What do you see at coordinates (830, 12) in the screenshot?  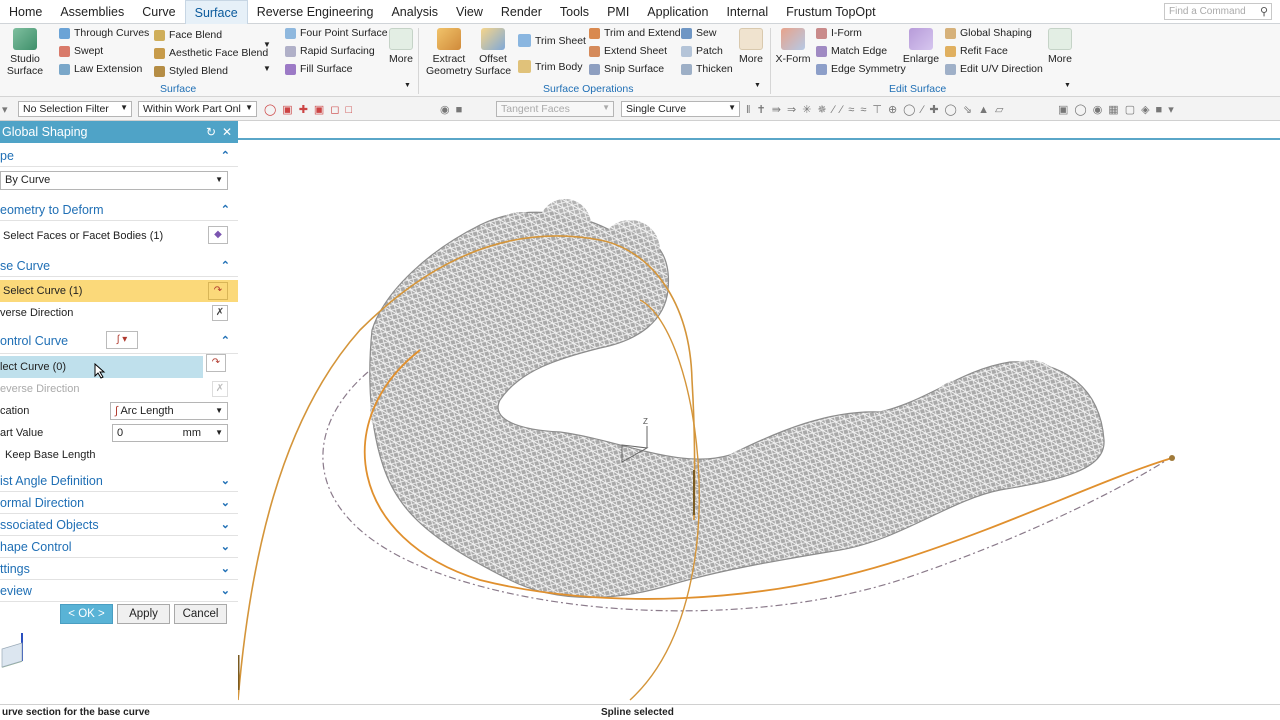 I see `menu-frustum-topopt: Frustum TopOpt` at bounding box center [830, 12].